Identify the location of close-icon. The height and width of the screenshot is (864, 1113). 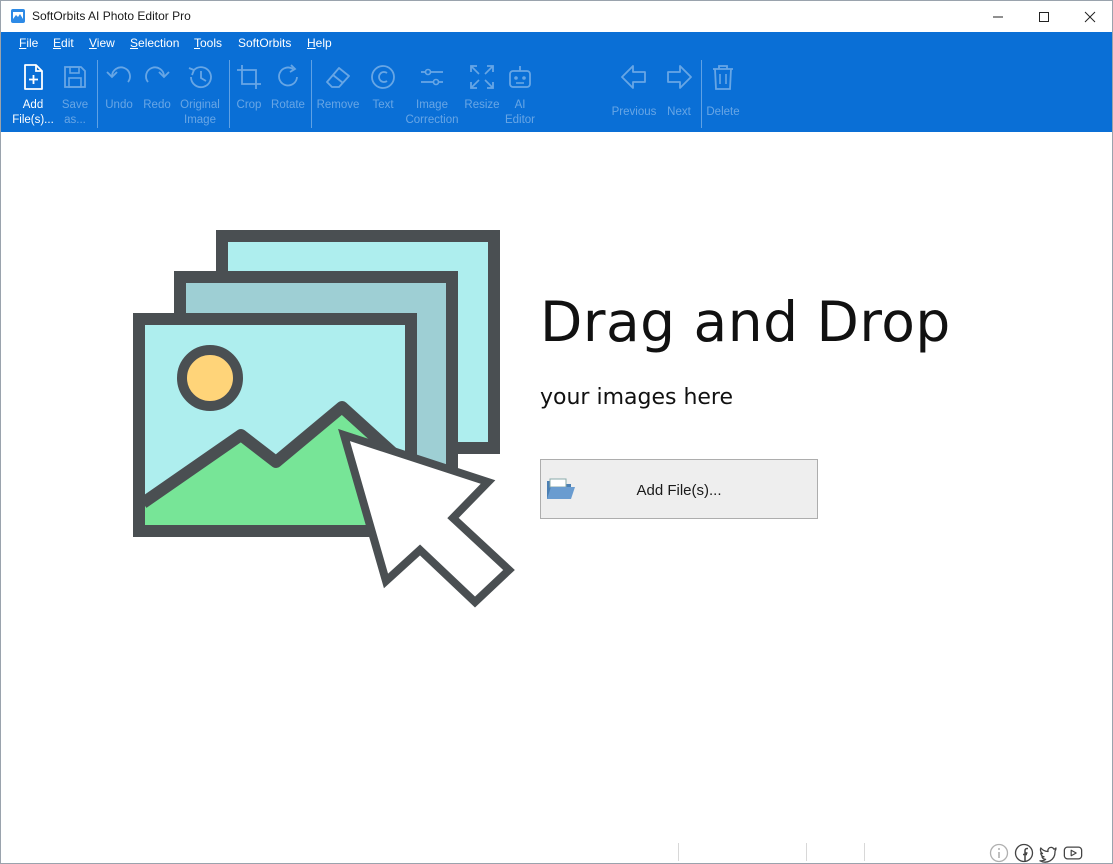
(1090, 16).